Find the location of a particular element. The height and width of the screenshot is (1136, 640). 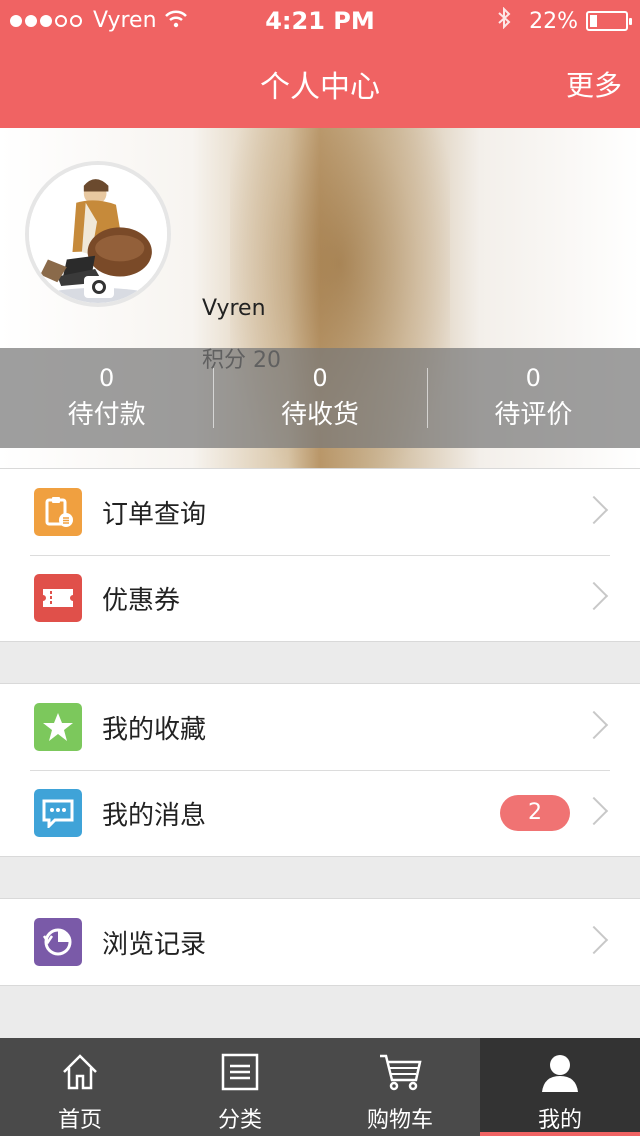

menu-item-favorites: 我的收藏 is located at coordinates (320, 727).